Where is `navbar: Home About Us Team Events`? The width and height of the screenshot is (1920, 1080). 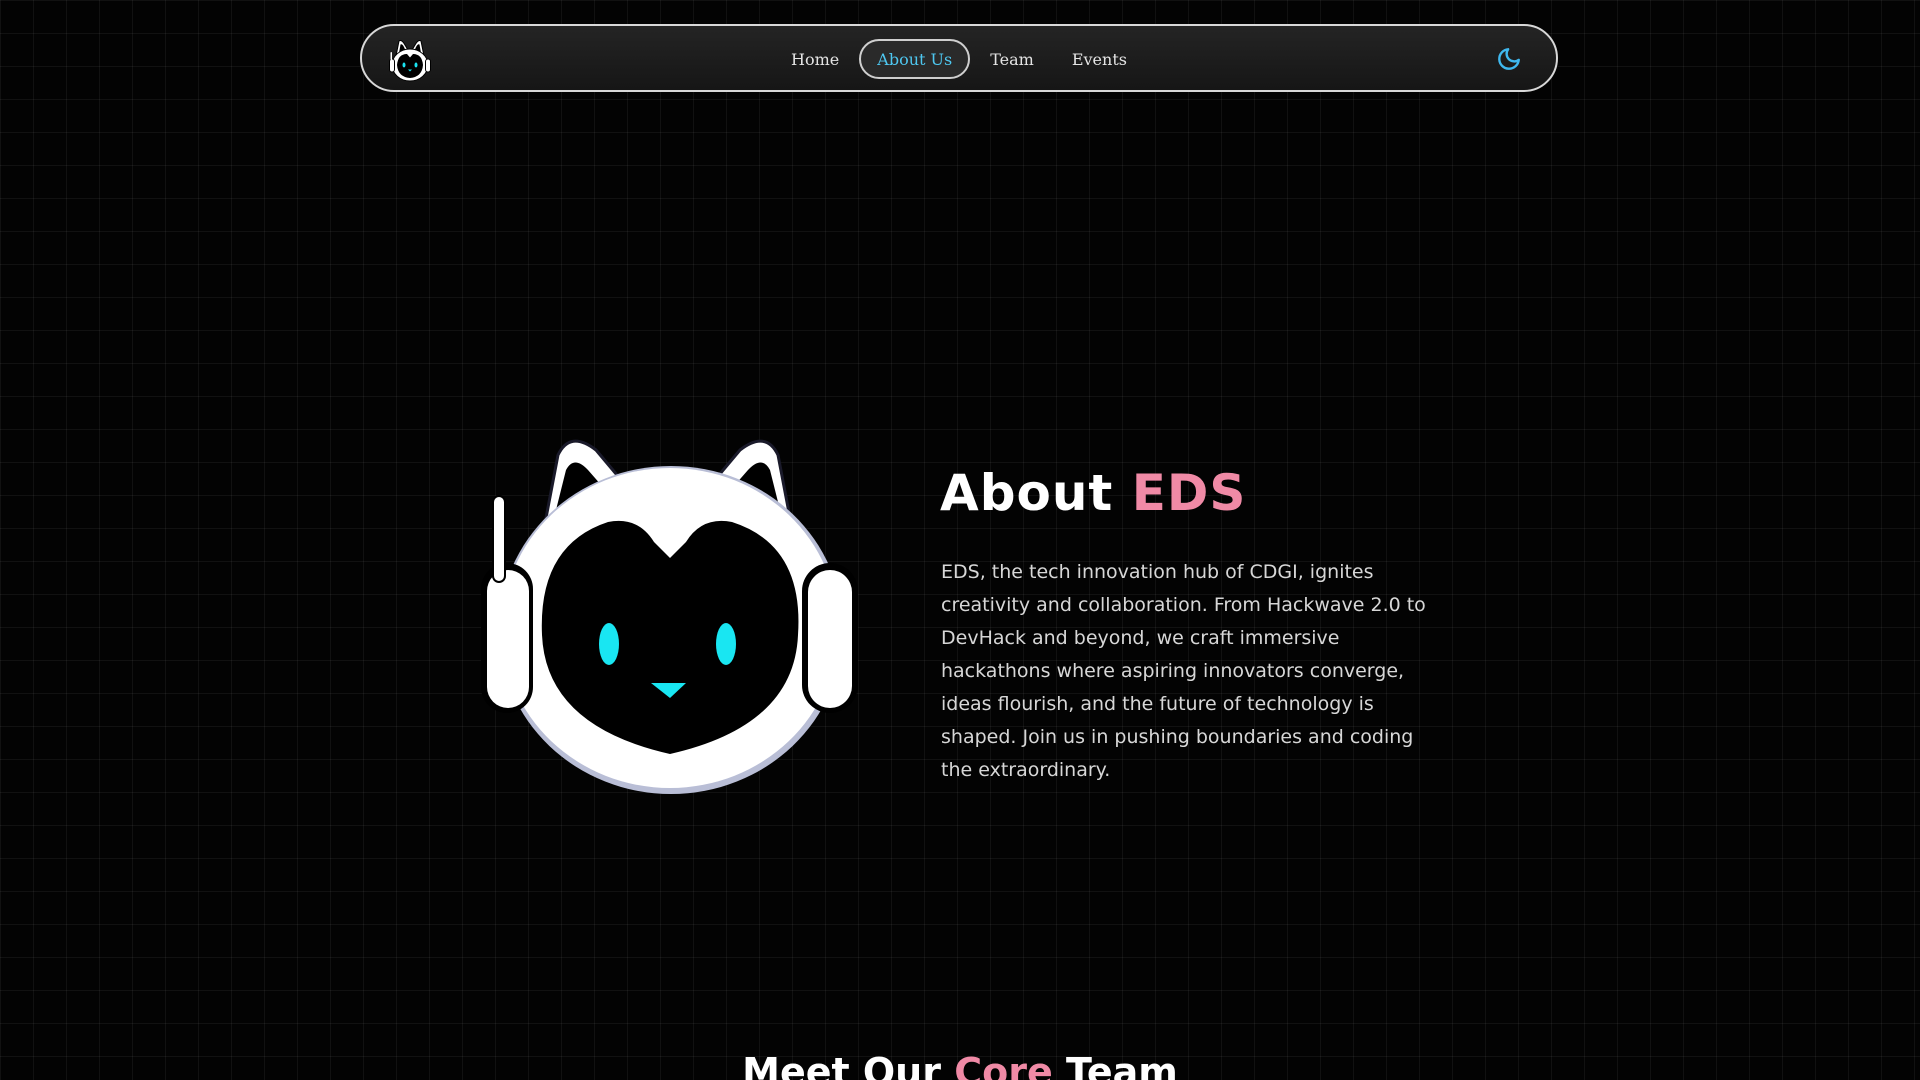 navbar: Home About Us Team Events is located at coordinates (959, 58).